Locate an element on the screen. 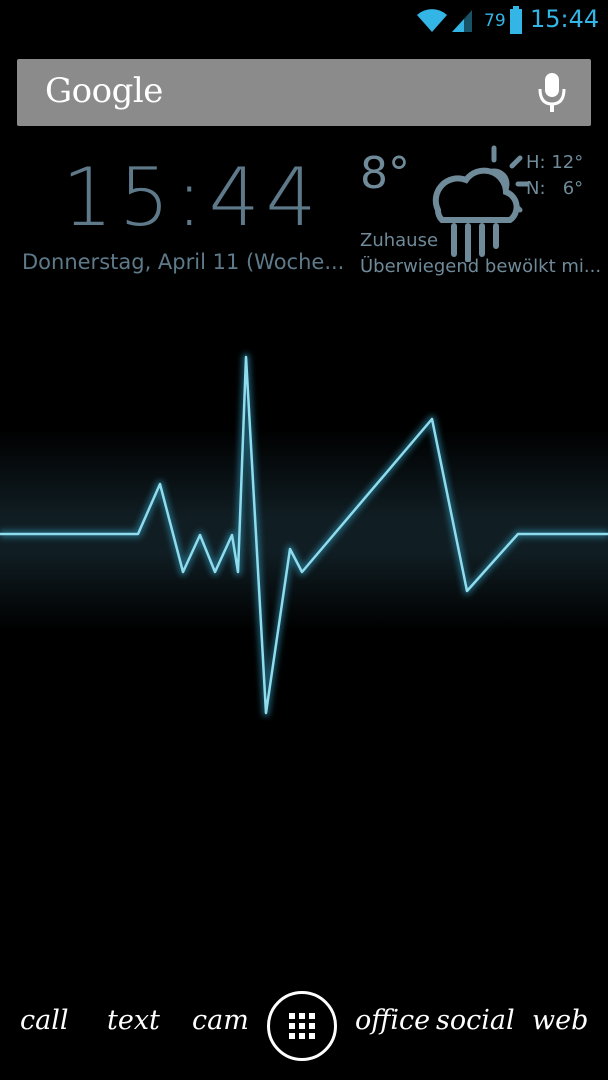 The image size is (608, 1080). dock-social-shortcut: social is located at coordinates (475, 1020).